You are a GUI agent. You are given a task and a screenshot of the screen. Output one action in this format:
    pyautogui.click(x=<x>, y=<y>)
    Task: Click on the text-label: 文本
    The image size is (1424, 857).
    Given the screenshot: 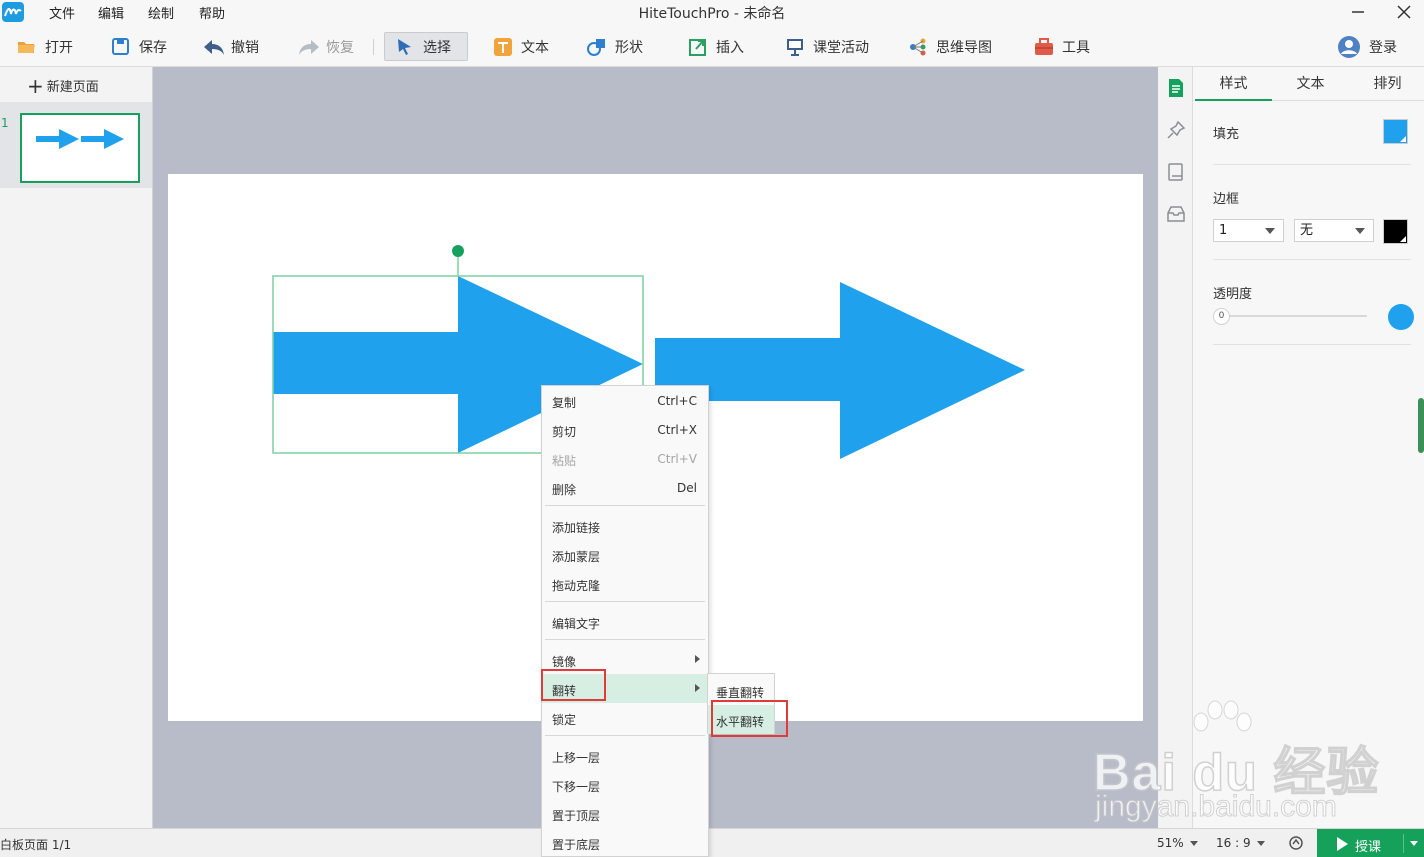 What is the action you would take?
    pyautogui.click(x=535, y=47)
    